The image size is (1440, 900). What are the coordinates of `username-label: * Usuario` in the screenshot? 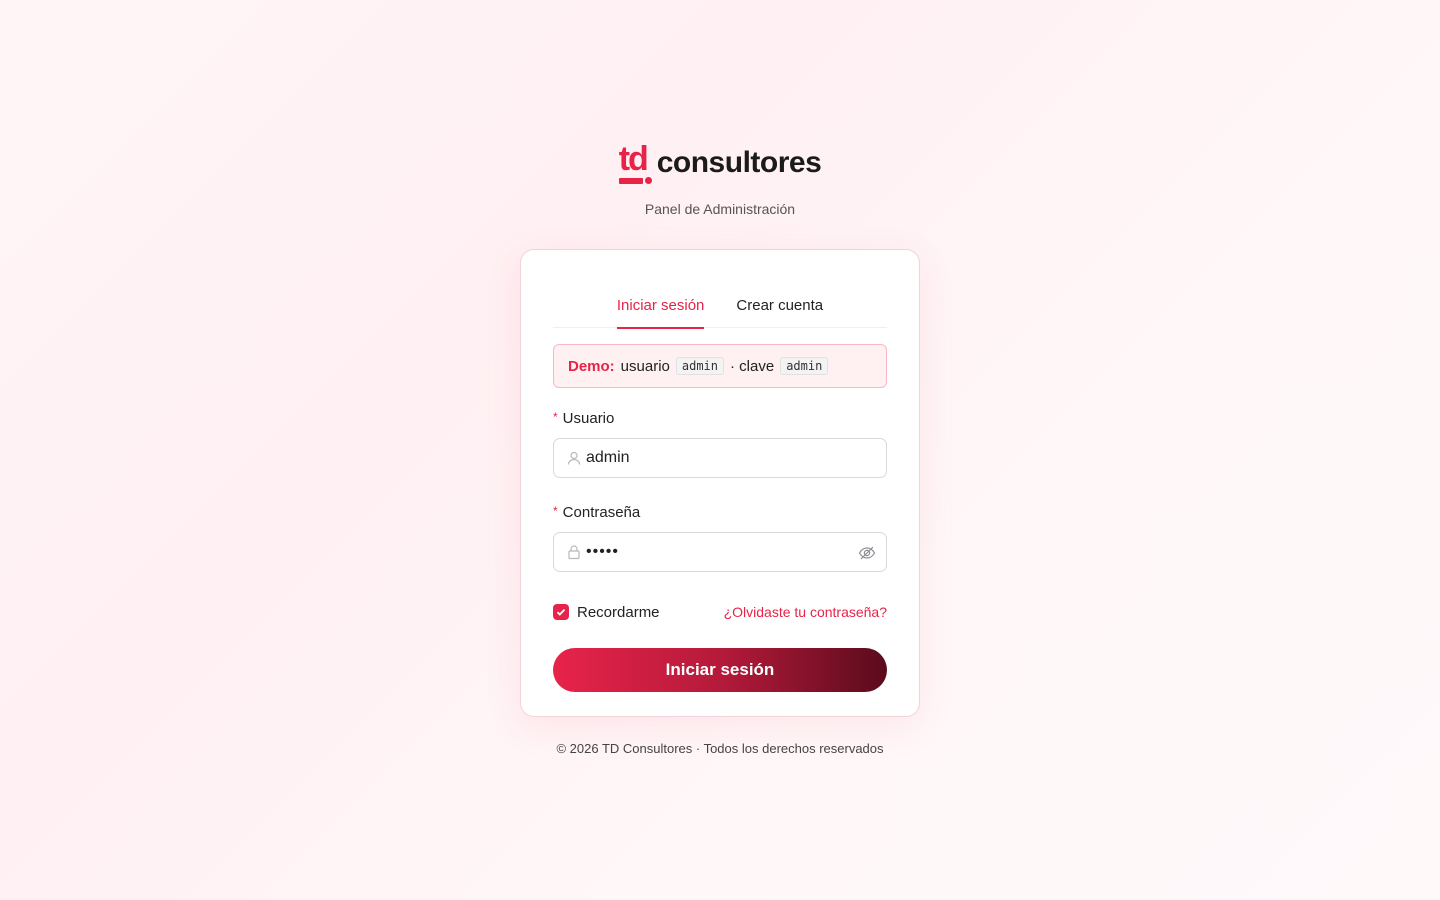 It's located at (583, 418).